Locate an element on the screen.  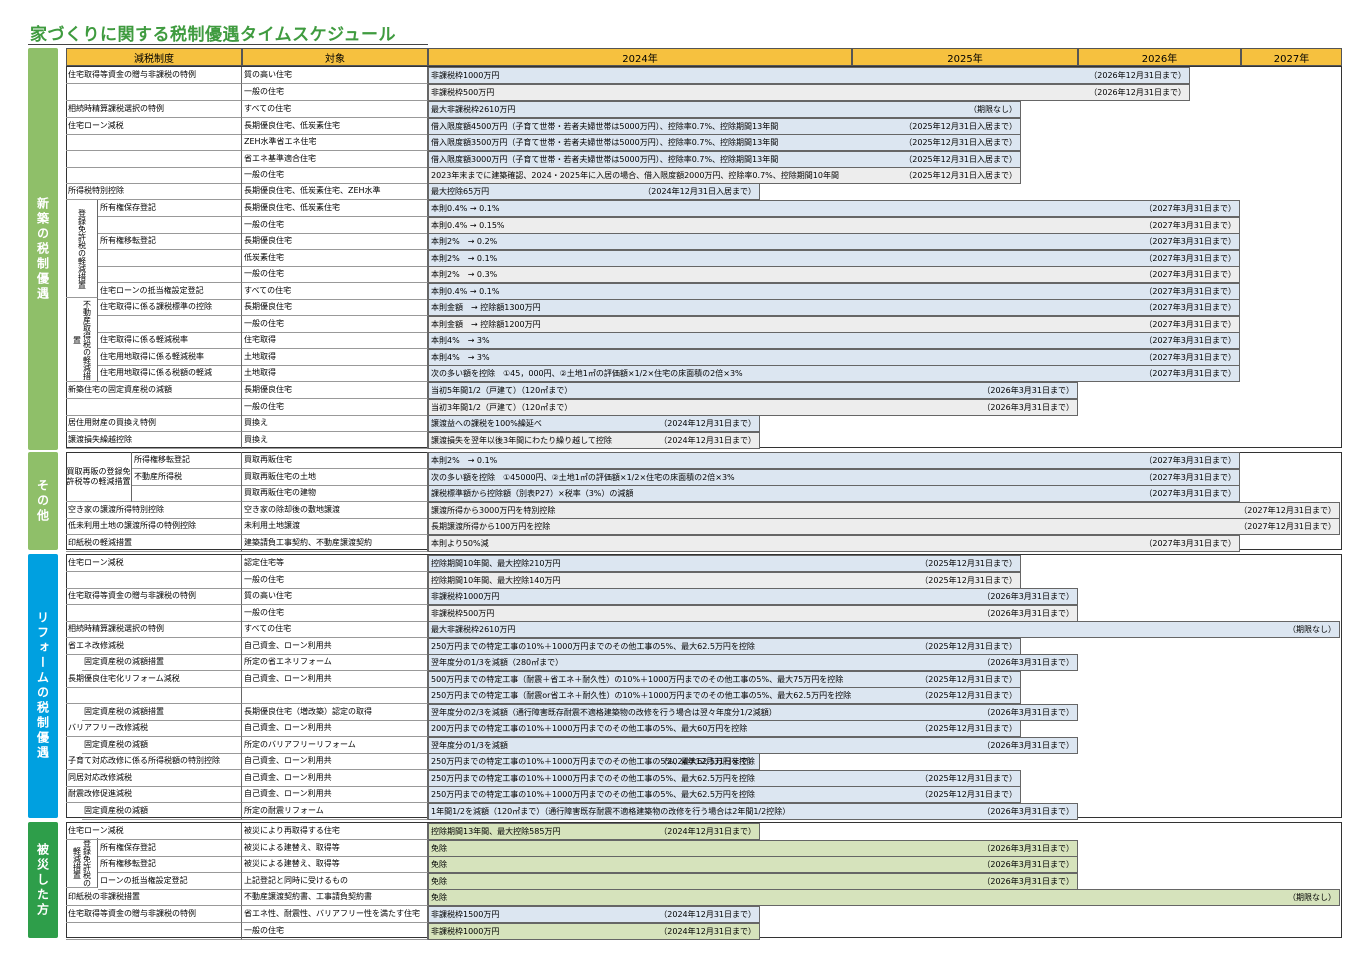
row-target is located at coordinates (335, 695).